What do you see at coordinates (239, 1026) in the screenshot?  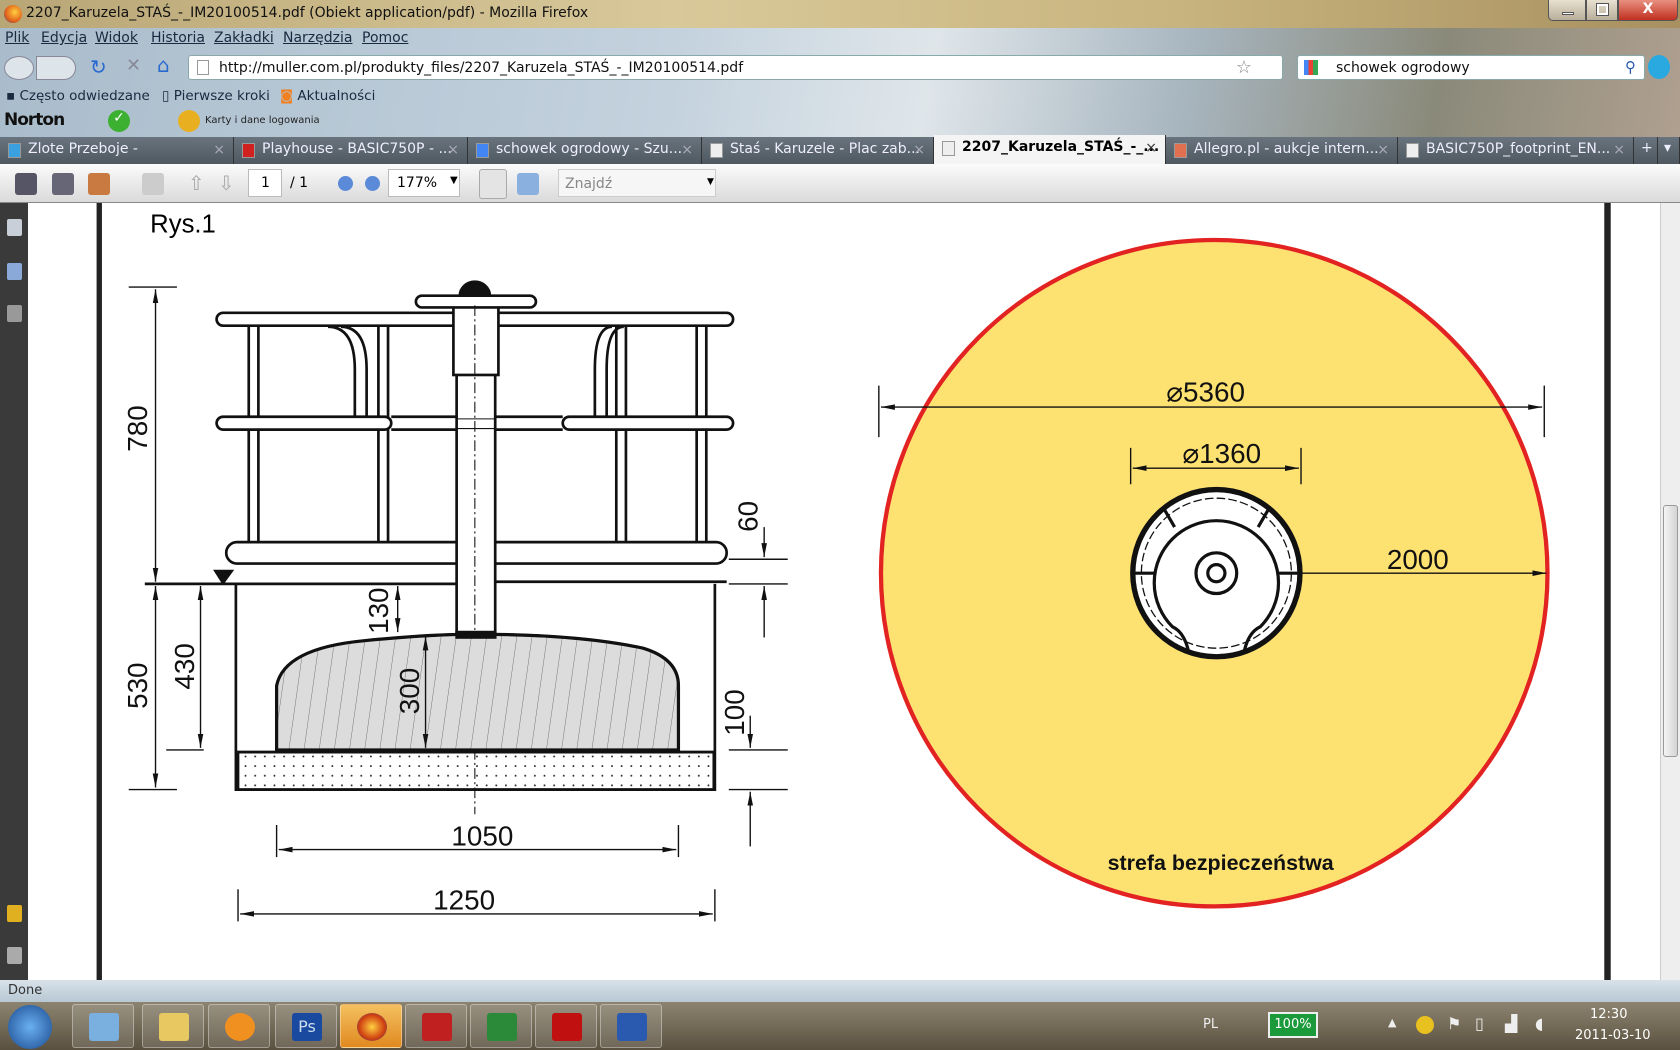 I see `taskbar-media-player` at bounding box center [239, 1026].